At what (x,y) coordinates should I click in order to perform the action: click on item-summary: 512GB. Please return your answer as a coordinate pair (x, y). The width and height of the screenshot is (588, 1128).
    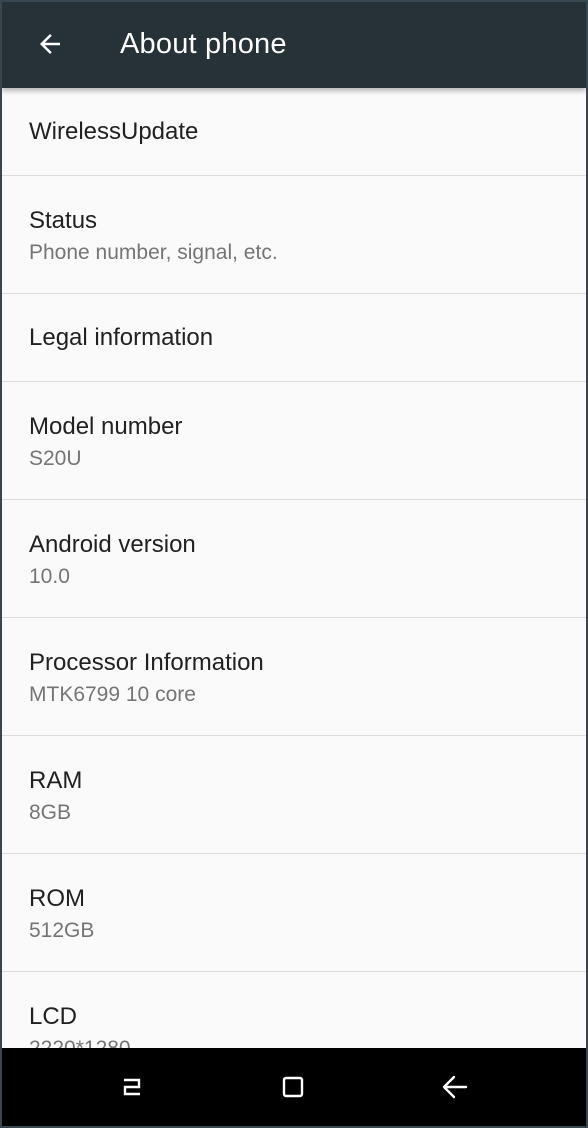
    Looking at the image, I should click on (62, 930).